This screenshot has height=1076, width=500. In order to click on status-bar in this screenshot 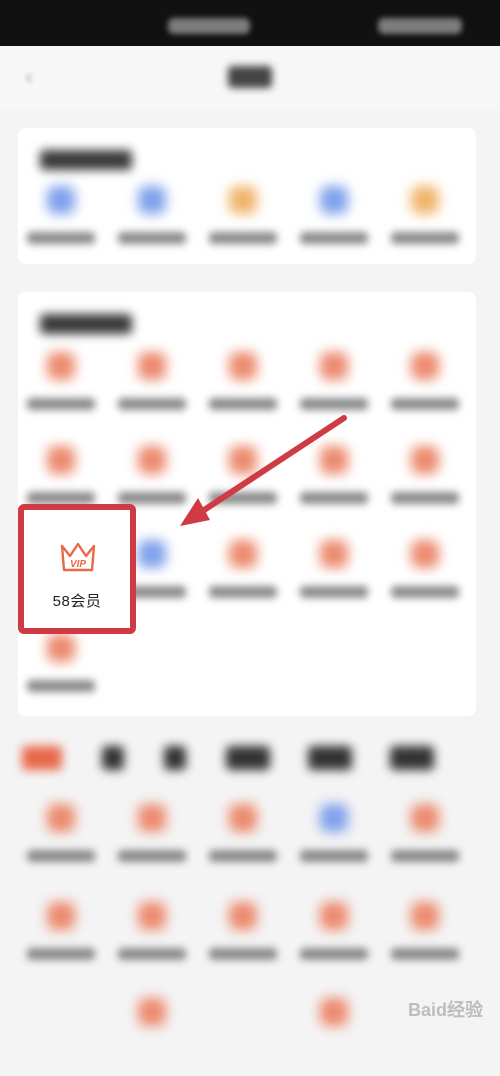, I will do `click(250, 23)`.